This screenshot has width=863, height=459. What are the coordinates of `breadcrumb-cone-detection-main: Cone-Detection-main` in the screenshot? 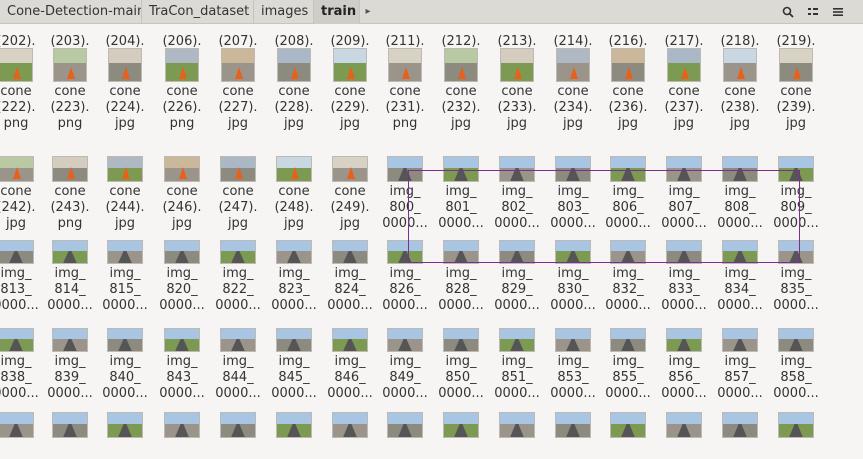 It's located at (71, 12).